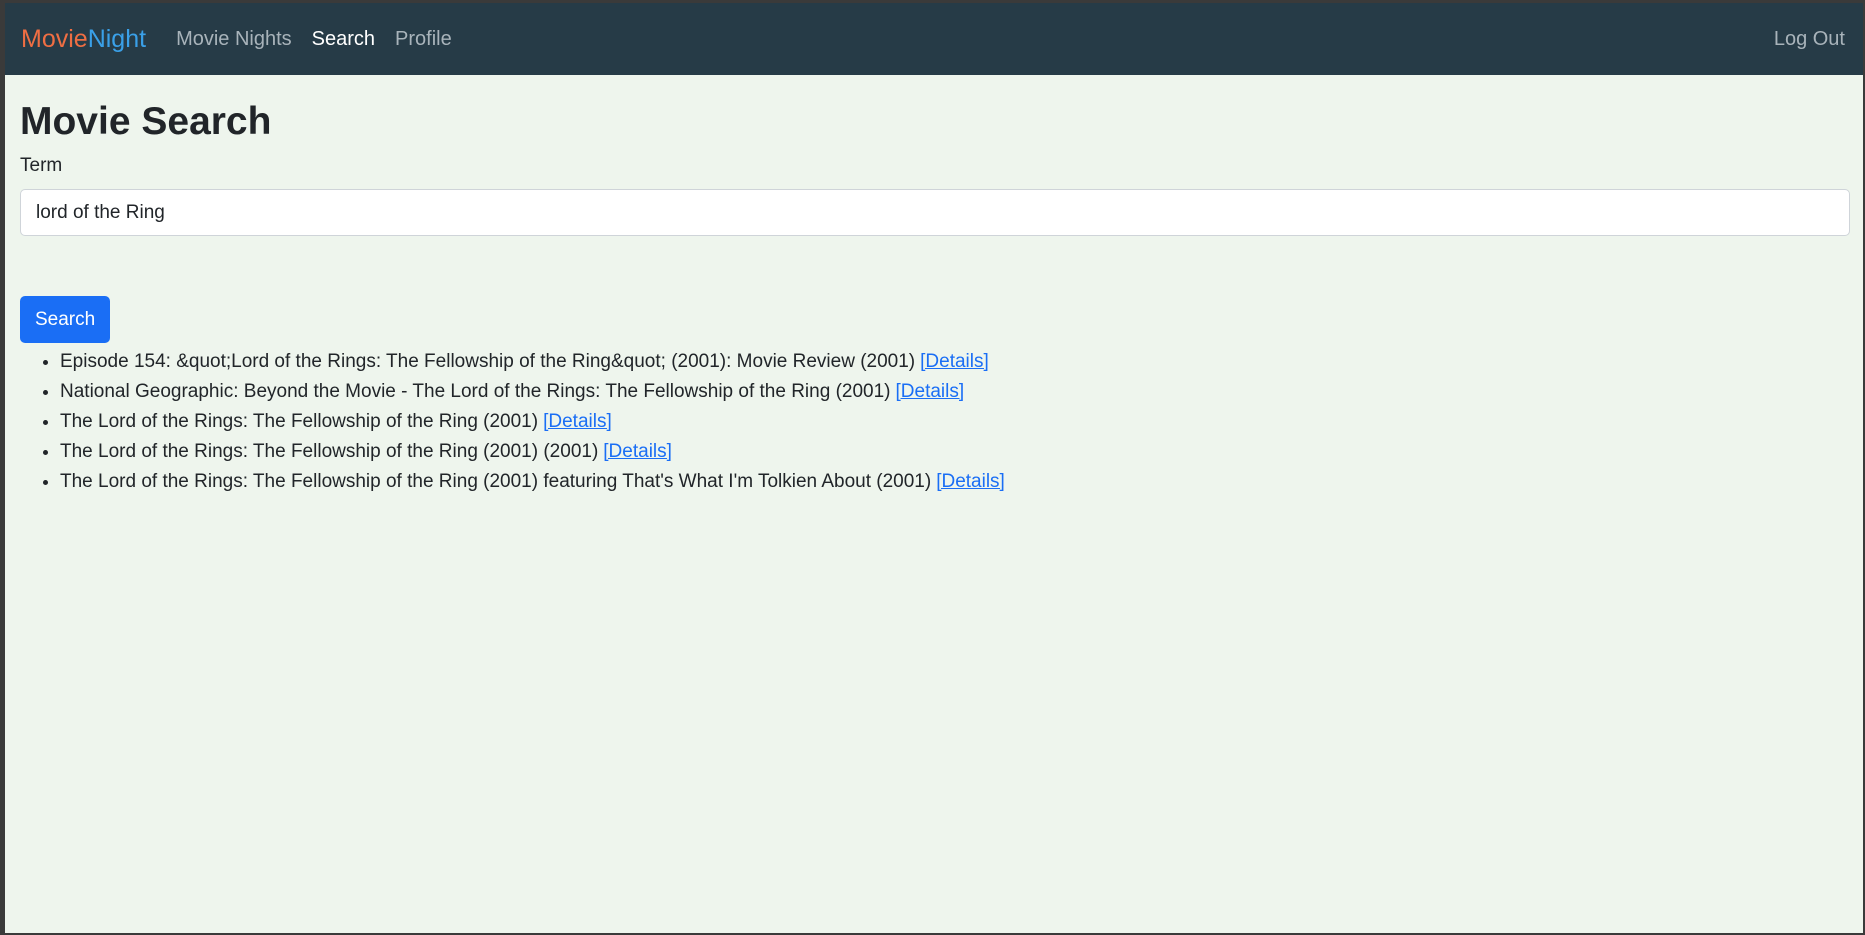 This screenshot has width=1865, height=935. I want to click on brand-part-night: Night, so click(117, 38).